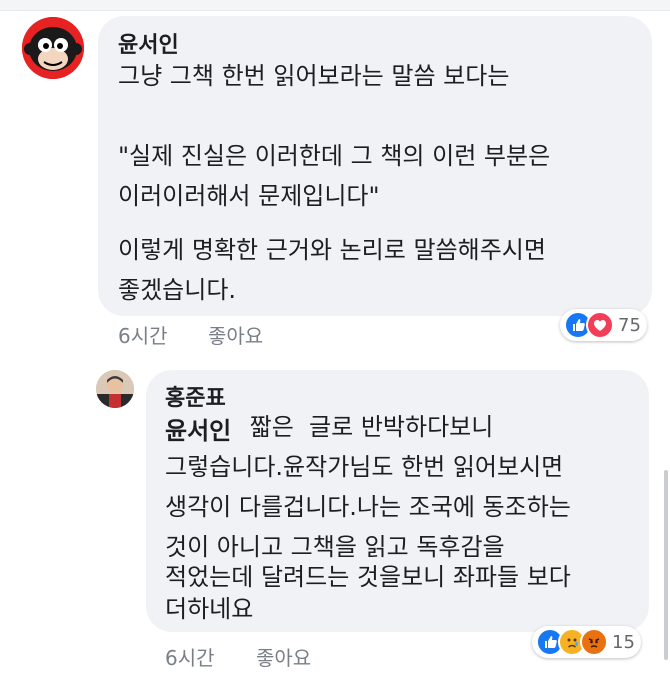  What do you see at coordinates (666, 565) in the screenshot?
I see `scrollbar` at bounding box center [666, 565].